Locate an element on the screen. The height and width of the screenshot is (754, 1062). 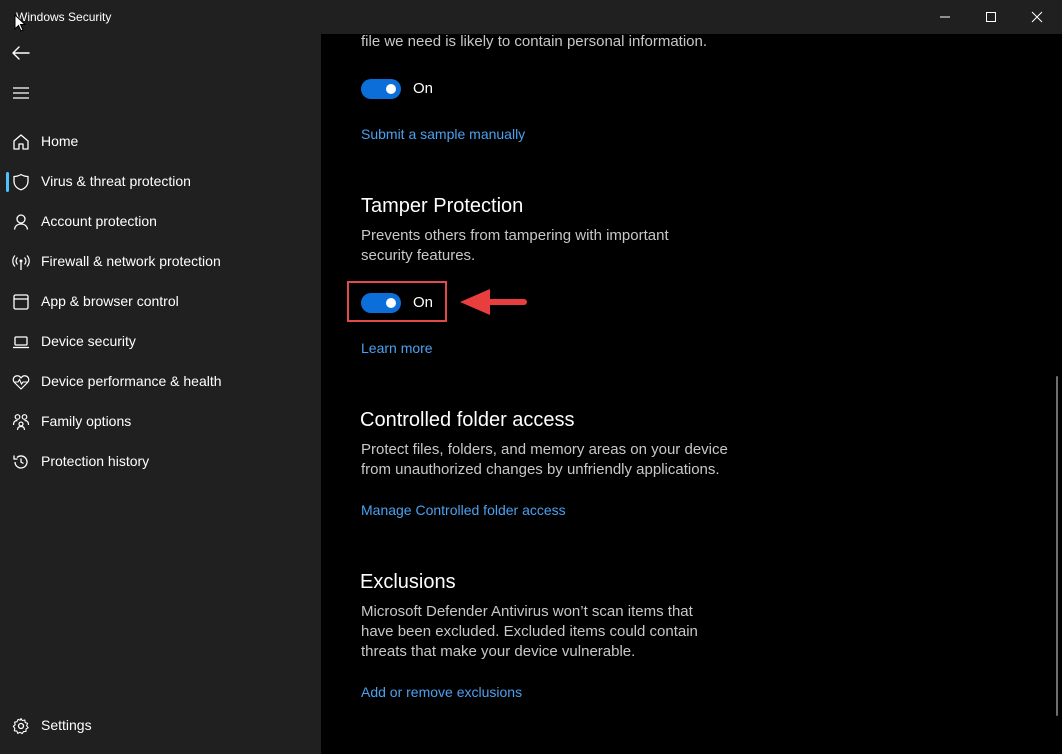
sidebar-item-home: Home is located at coordinates (160, 141).